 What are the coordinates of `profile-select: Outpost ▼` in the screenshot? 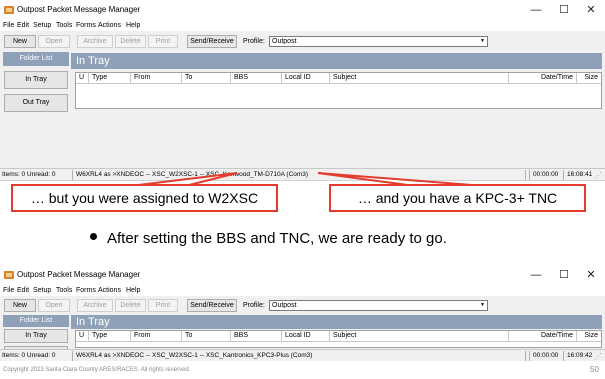 It's located at (378, 305).